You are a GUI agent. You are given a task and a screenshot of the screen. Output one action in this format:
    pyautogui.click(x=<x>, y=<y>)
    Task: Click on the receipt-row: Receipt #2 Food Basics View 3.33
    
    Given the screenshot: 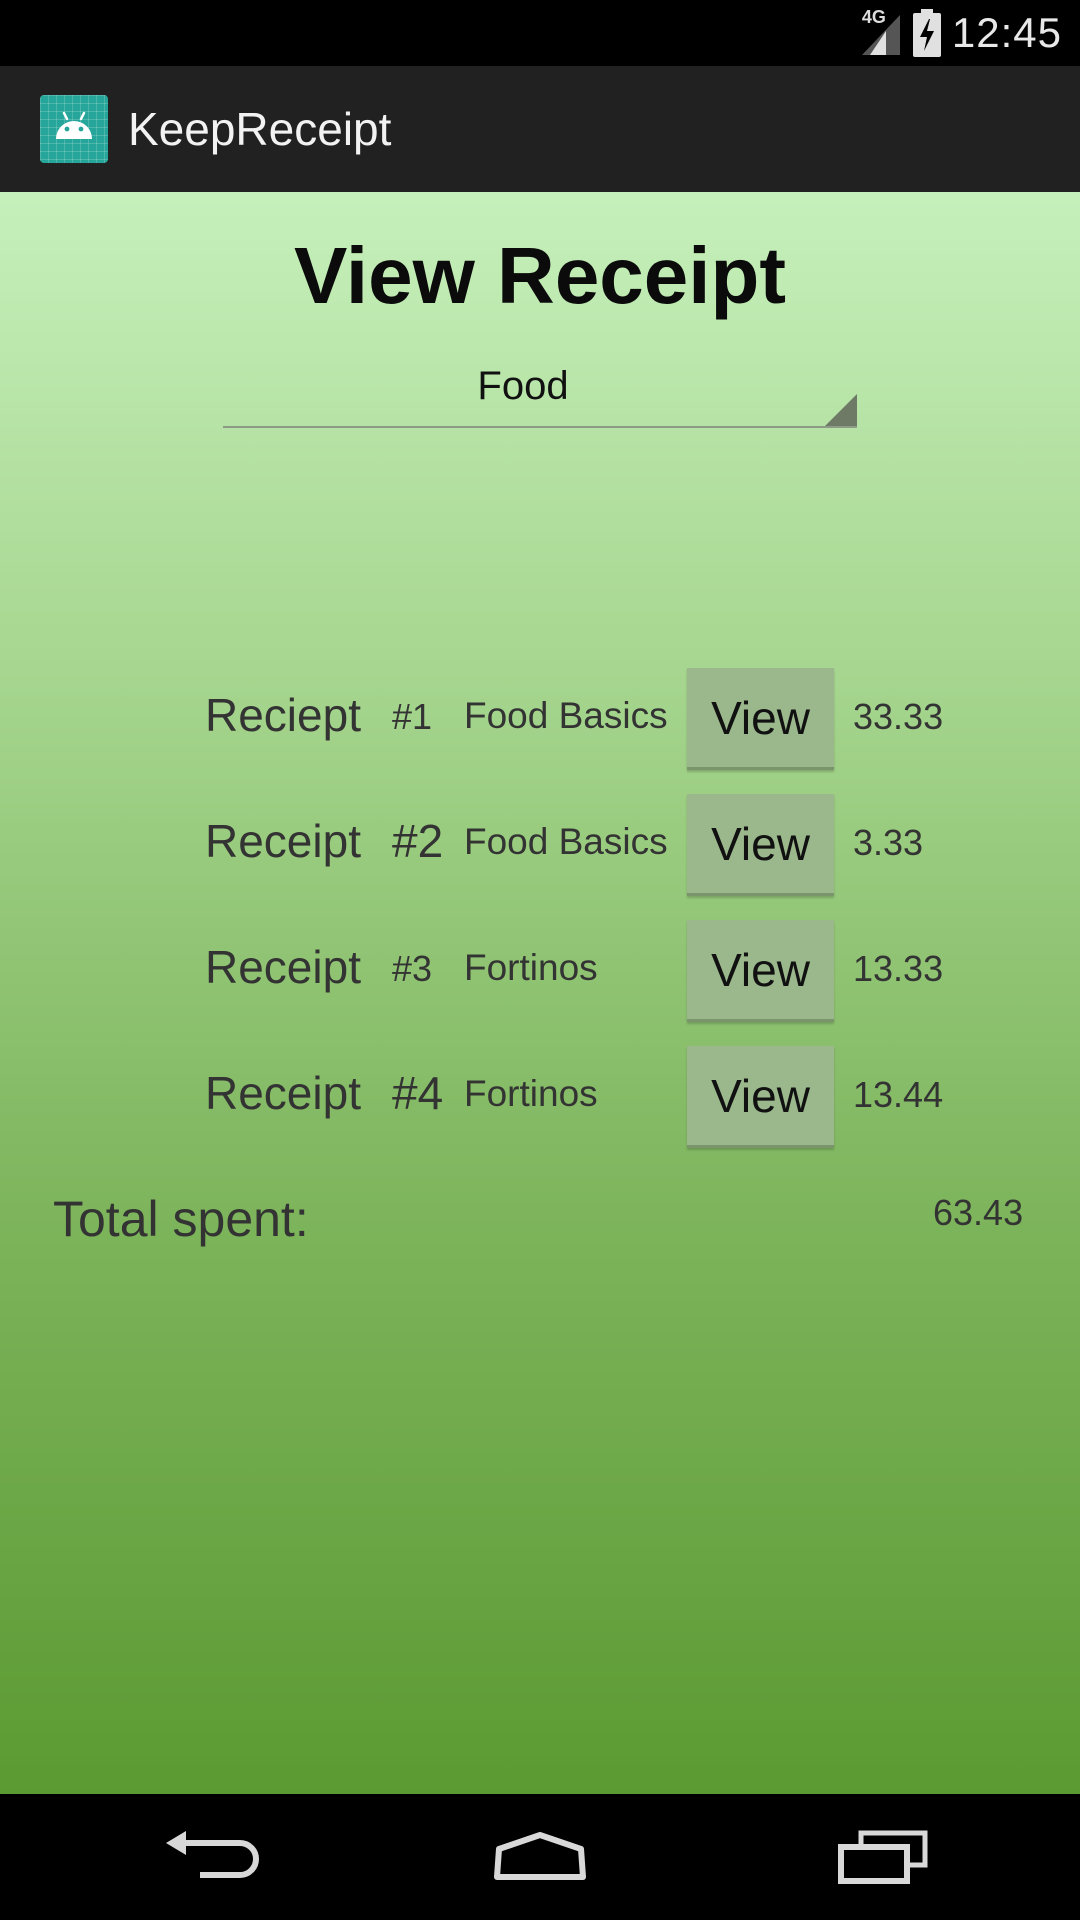 What is the action you would take?
    pyautogui.click(x=540, y=846)
    